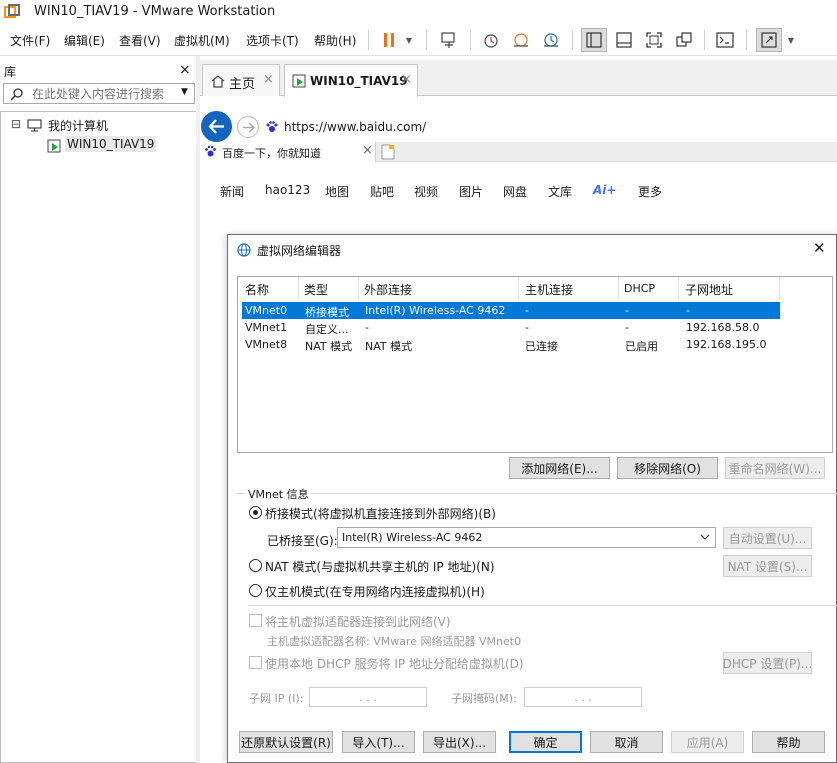  Describe the element at coordinates (769, 40) in the screenshot. I see `stretch-guest-button` at that location.